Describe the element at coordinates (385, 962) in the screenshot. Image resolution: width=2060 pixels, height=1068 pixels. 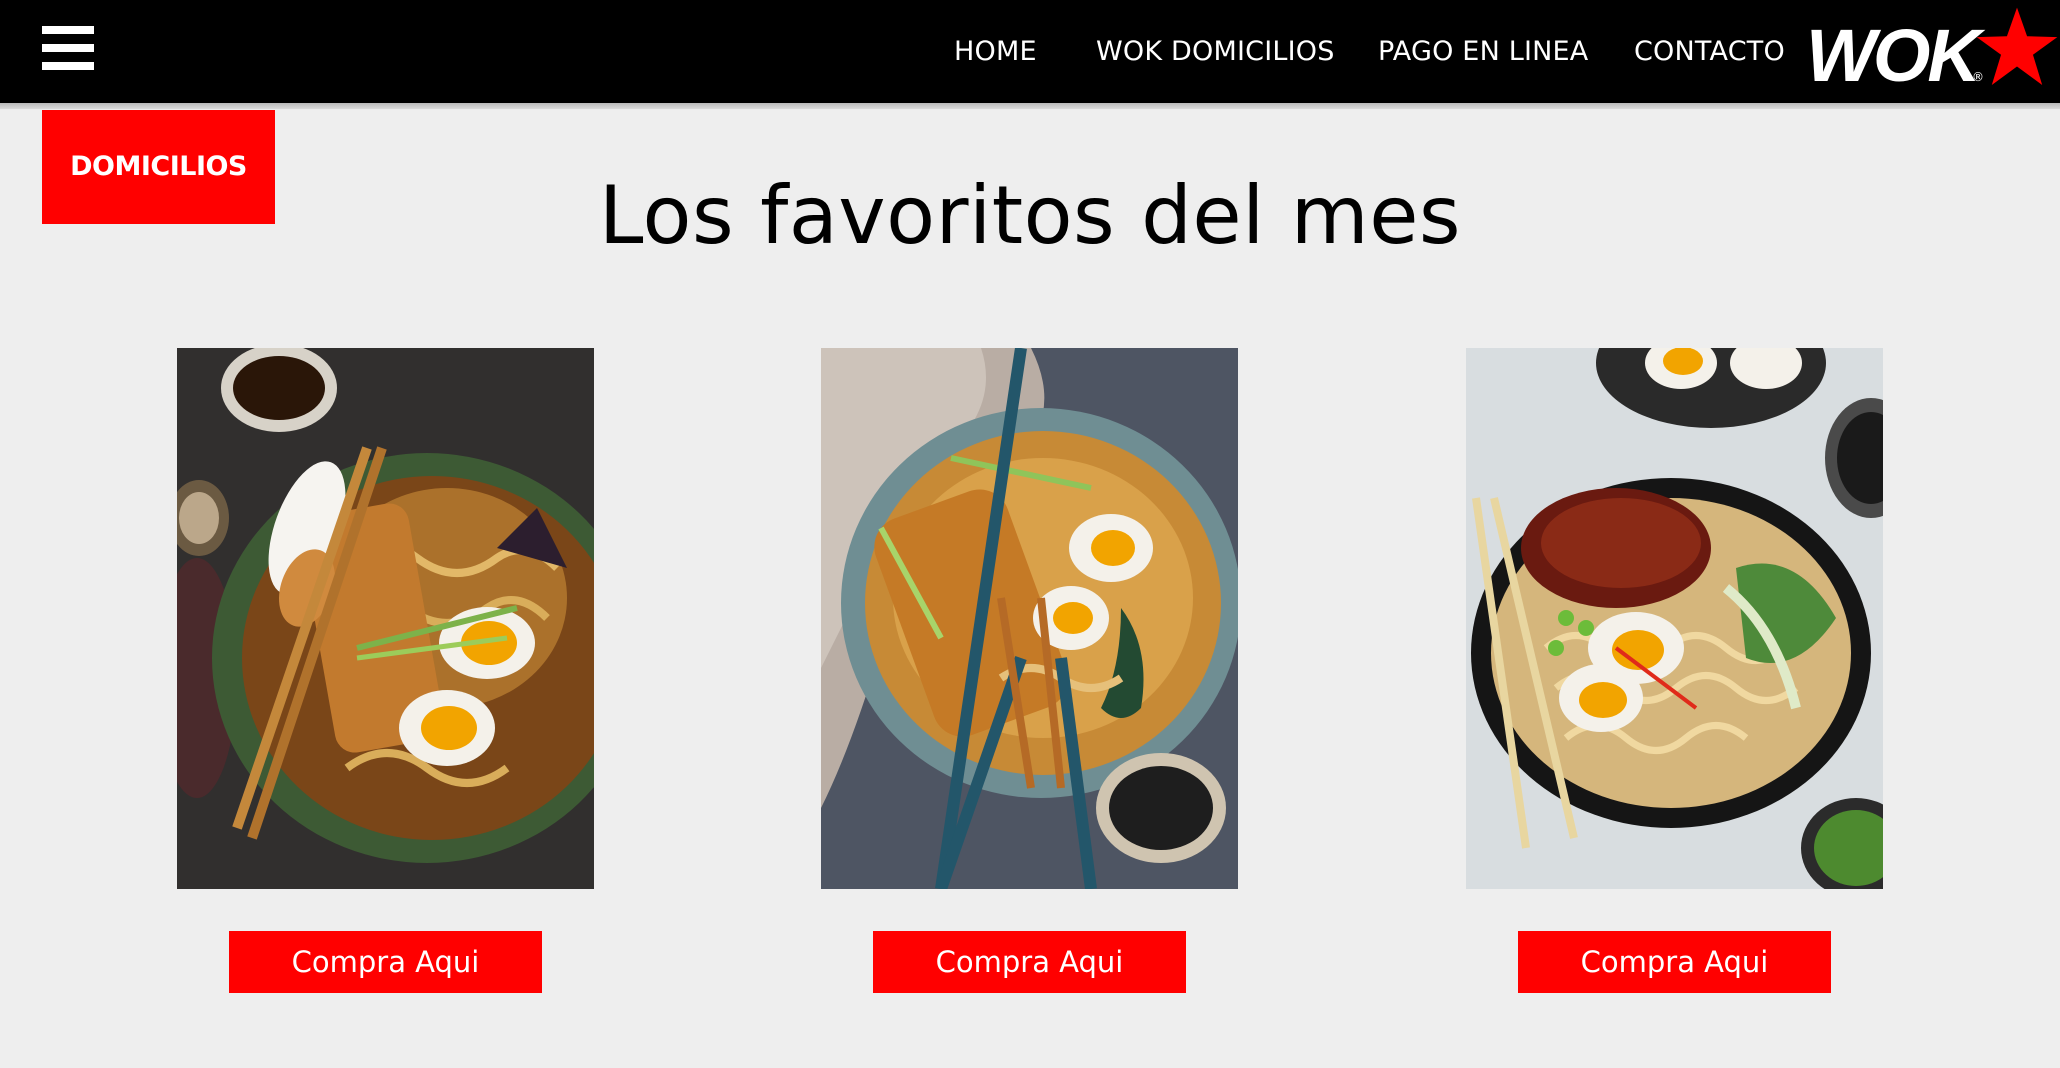
I see `buy-button-1: Compra Aqui` at that location.